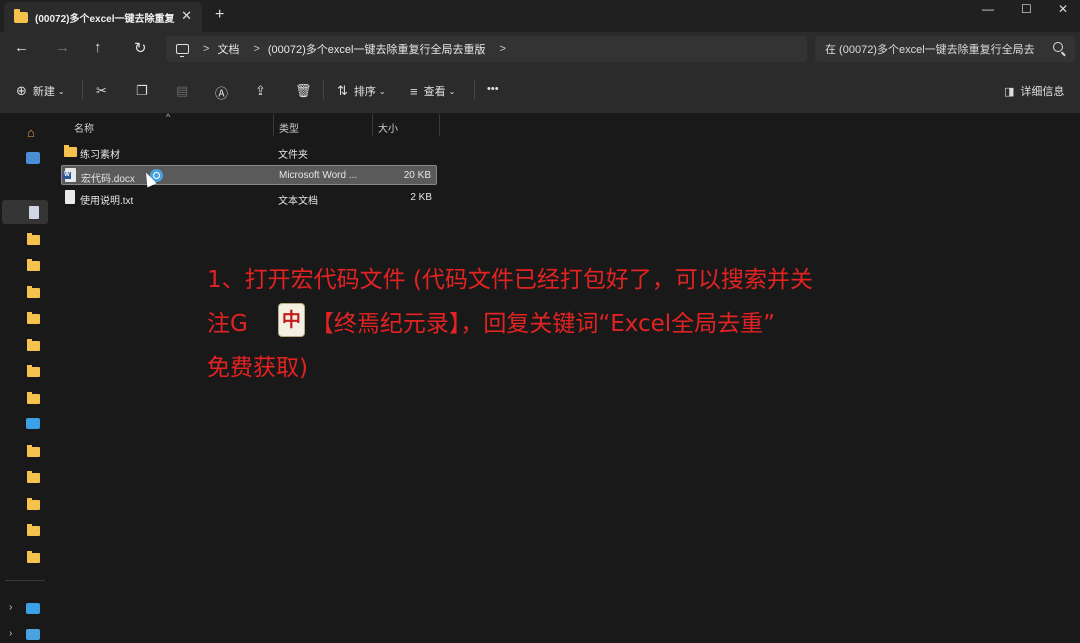  What do you see at coordinates (34, 212) in the screenshot?
I see `documents-icon` at bounding box center [34, 212].